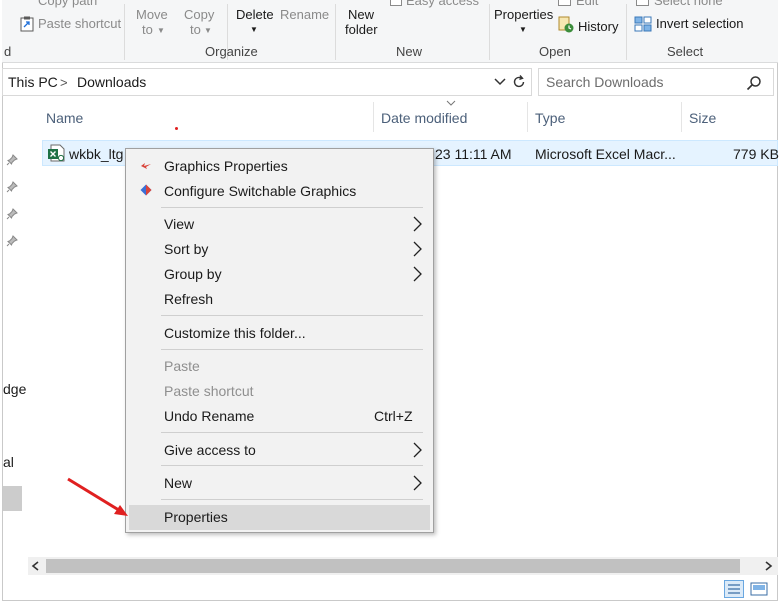  What do you see at coordinates (111, 82) in the screenshot?
I see `breadcrumb-downloads: Downloads` at bounding box center [111, 82].